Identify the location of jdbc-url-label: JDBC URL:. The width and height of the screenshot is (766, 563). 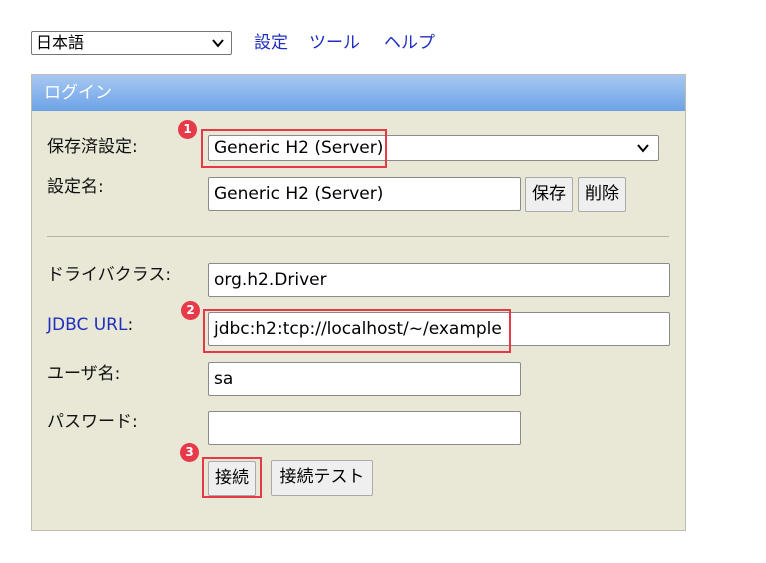
(90, 325).